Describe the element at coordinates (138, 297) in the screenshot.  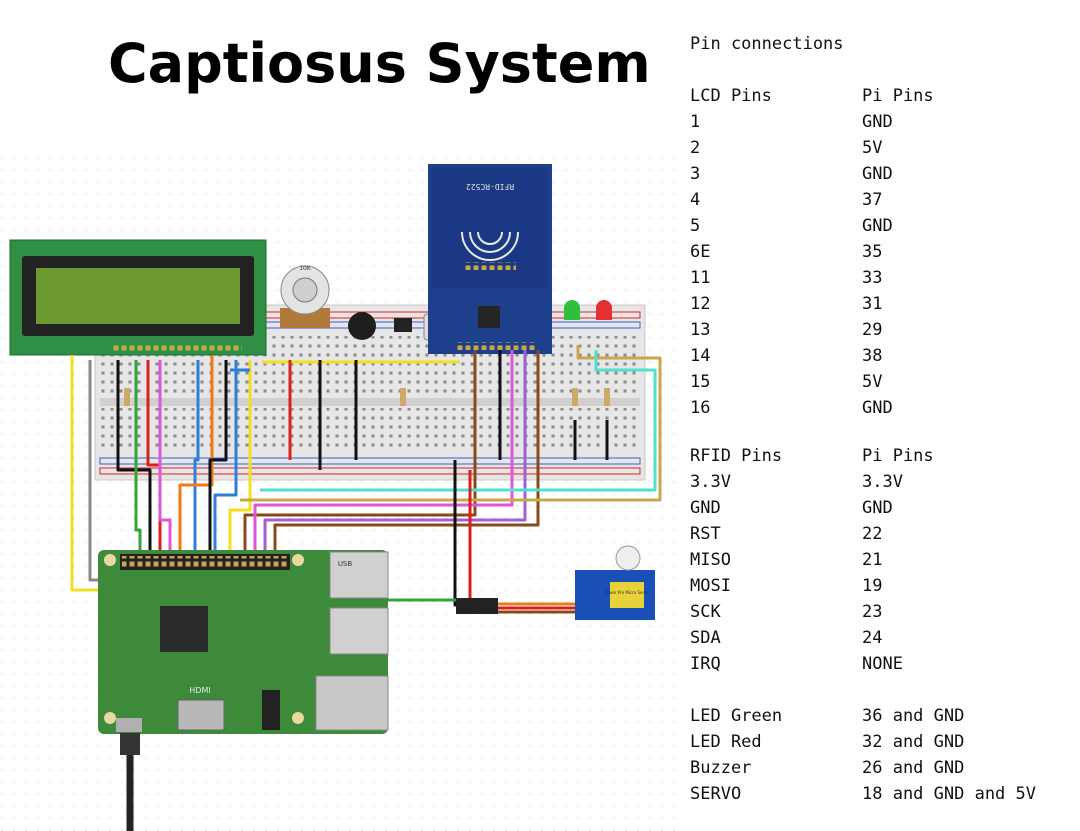
I see `lcd-display` at that location.